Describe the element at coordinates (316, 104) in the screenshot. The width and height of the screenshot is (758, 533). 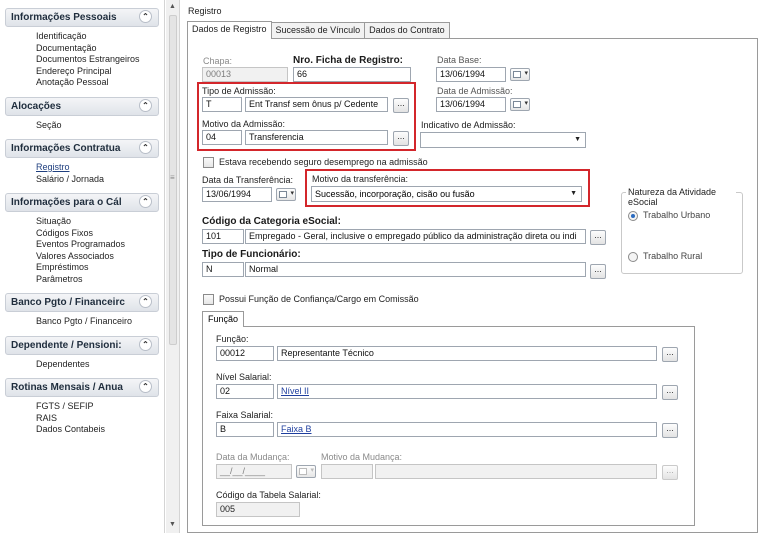
I see `tipo-admissao-desc: Ent Transf sem ônus p/ Cedente` at that location.